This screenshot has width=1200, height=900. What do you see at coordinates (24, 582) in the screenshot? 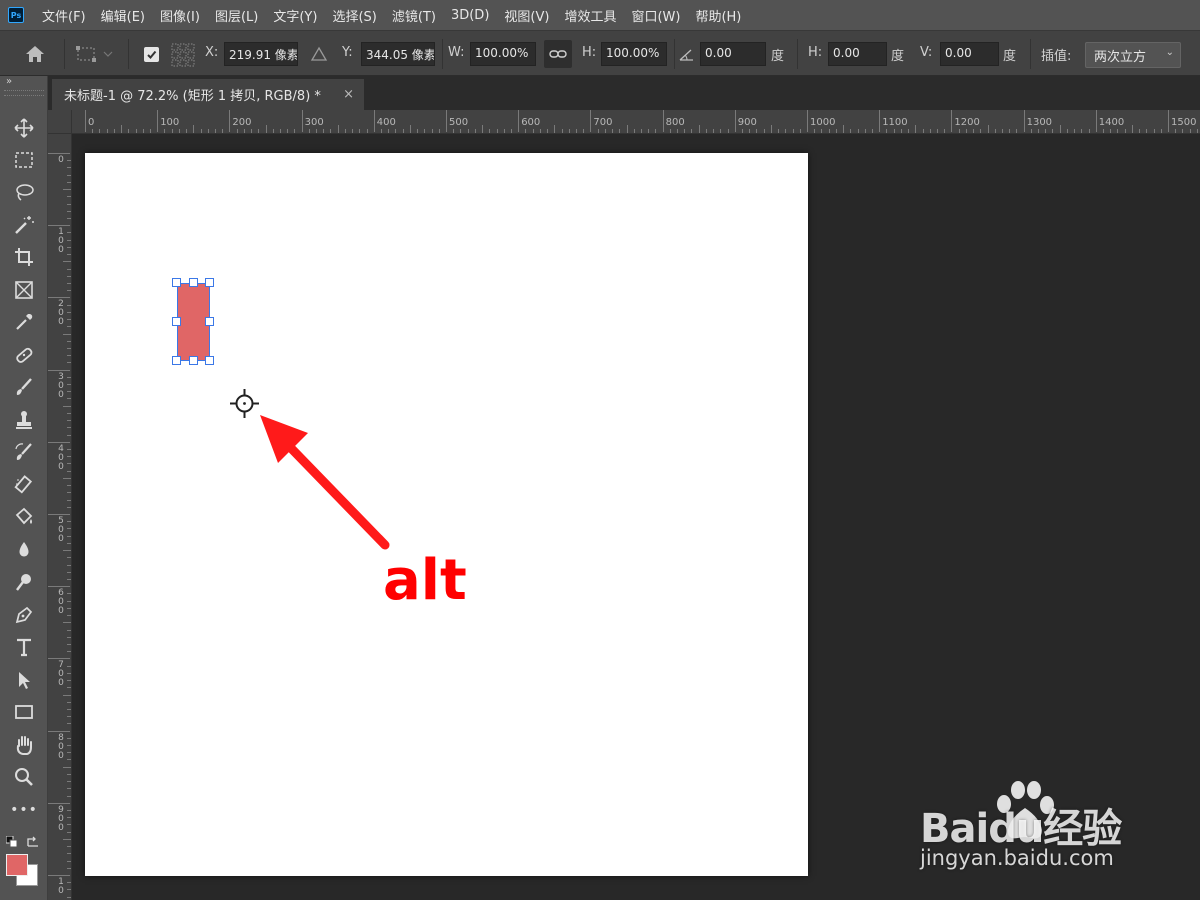
I see `dodge-tool-icon` at bounding box center [24, 582].